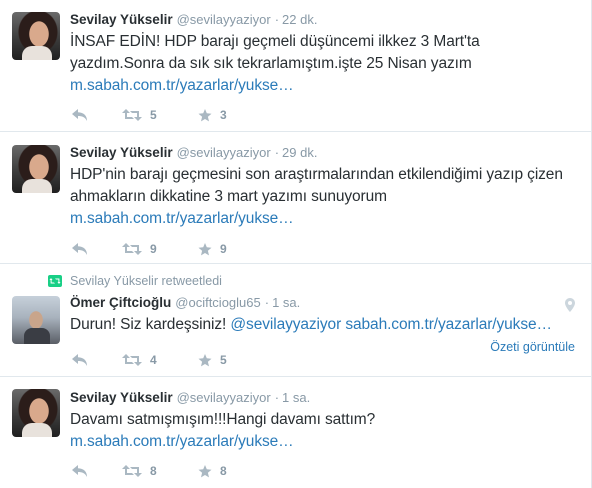 The width and height of the screenshot is (592, 488). I want to click on retweet-count: 8, so click(153, 471).